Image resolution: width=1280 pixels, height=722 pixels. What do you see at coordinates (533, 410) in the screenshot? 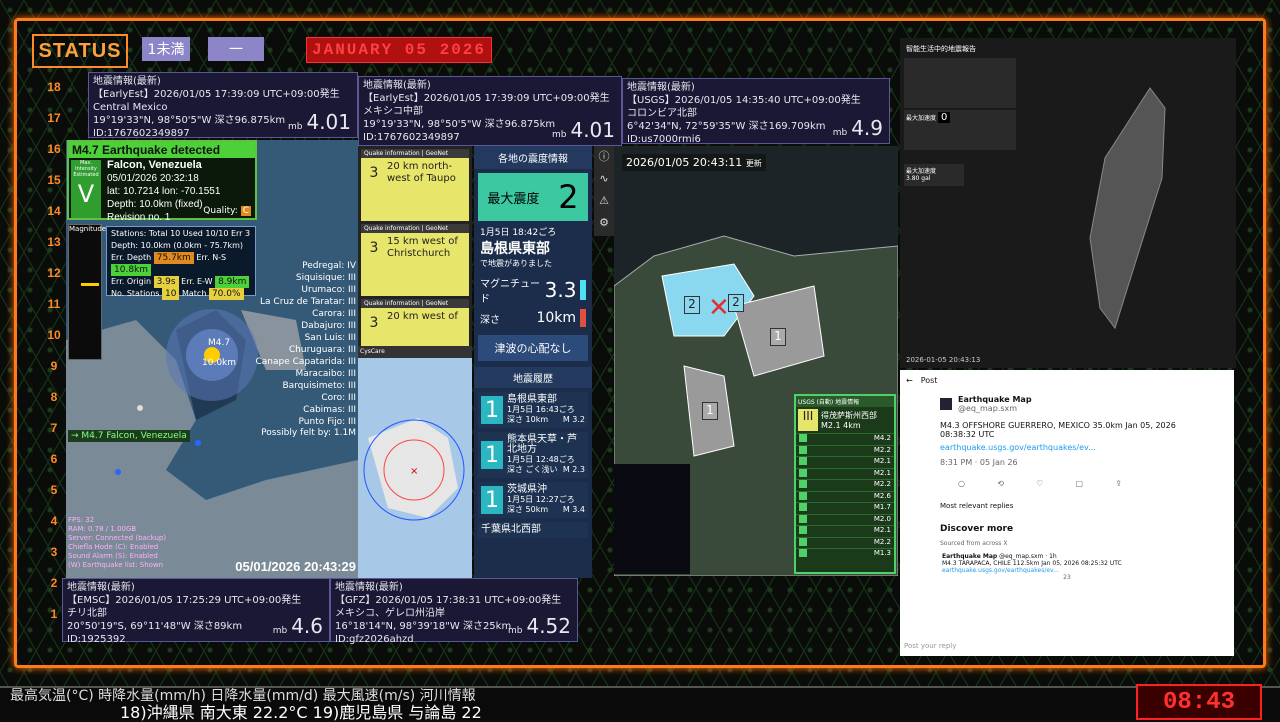
I see `history-item: 1 島根県東部 1月5日 16:43ごろ 深さ 10km M 3.2` at bounding box center [533, 410].